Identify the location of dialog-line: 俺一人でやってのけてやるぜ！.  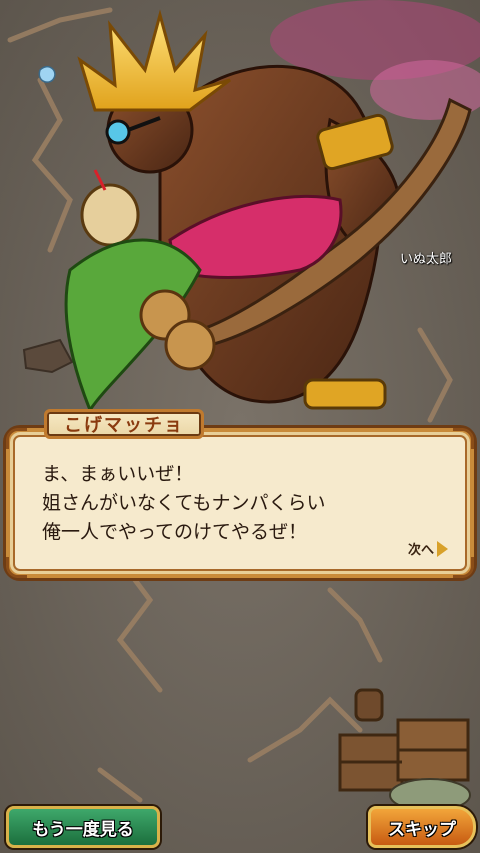
(175, 532).